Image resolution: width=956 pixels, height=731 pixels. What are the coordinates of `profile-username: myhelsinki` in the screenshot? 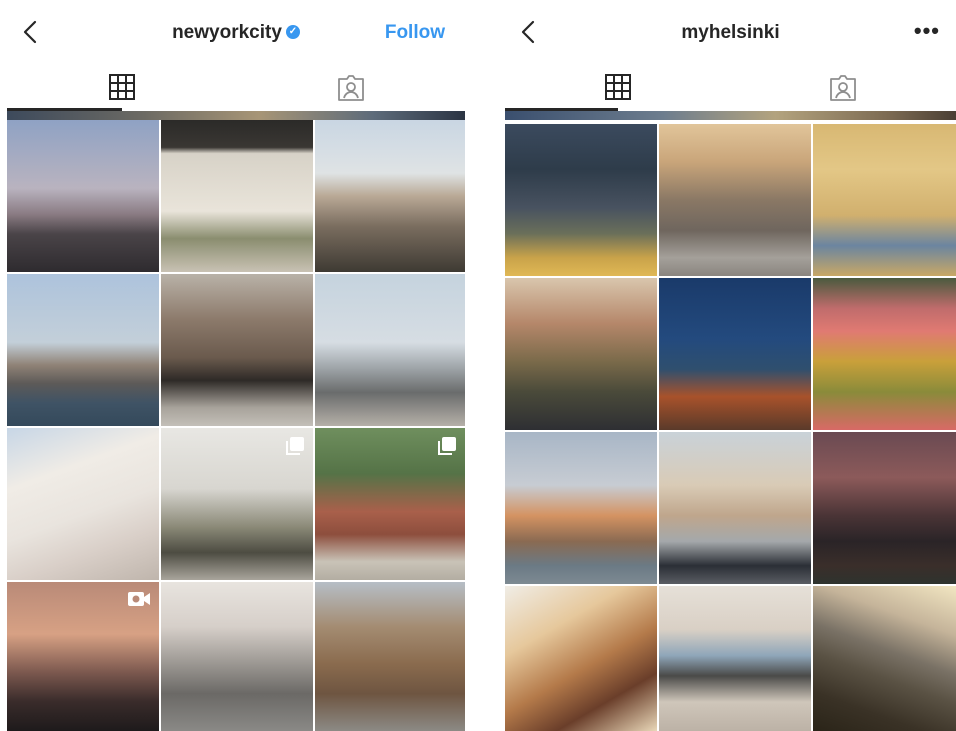 It's located at (730, 32).